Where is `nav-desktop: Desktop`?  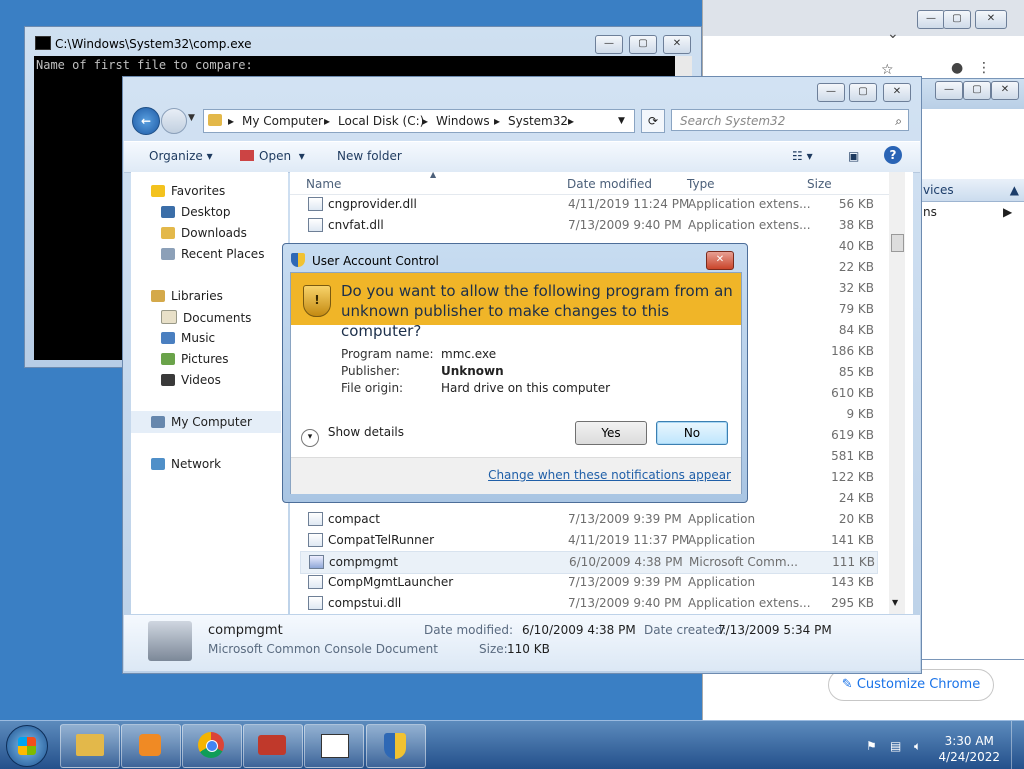
nav-desktop: Desktop is located at coordinates (196, 212).